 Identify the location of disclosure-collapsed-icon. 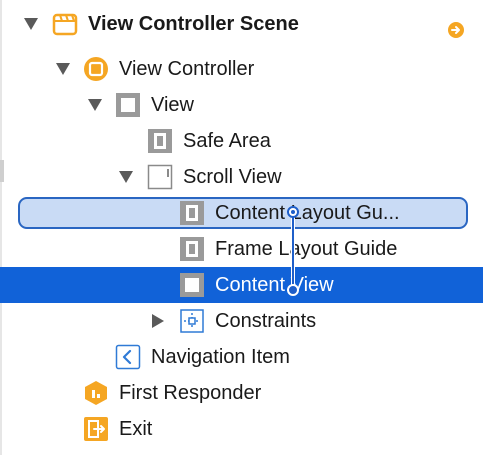
(158, 321).